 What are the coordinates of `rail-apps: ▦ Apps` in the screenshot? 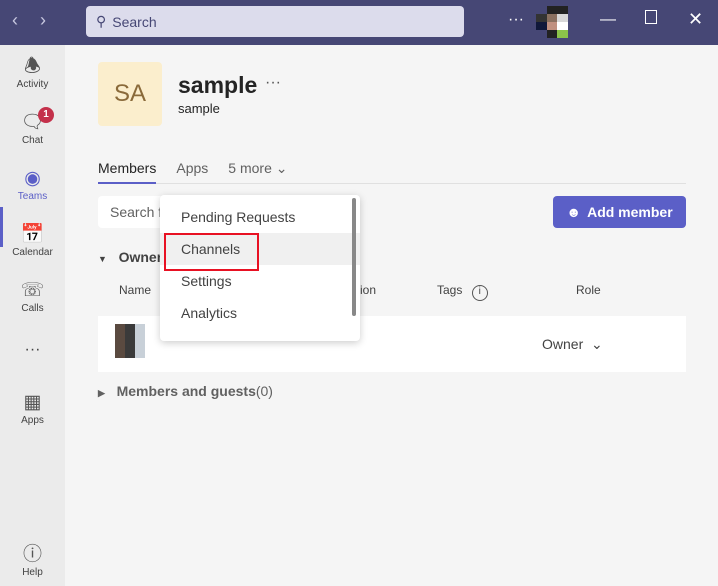 It's located at (32, 408).